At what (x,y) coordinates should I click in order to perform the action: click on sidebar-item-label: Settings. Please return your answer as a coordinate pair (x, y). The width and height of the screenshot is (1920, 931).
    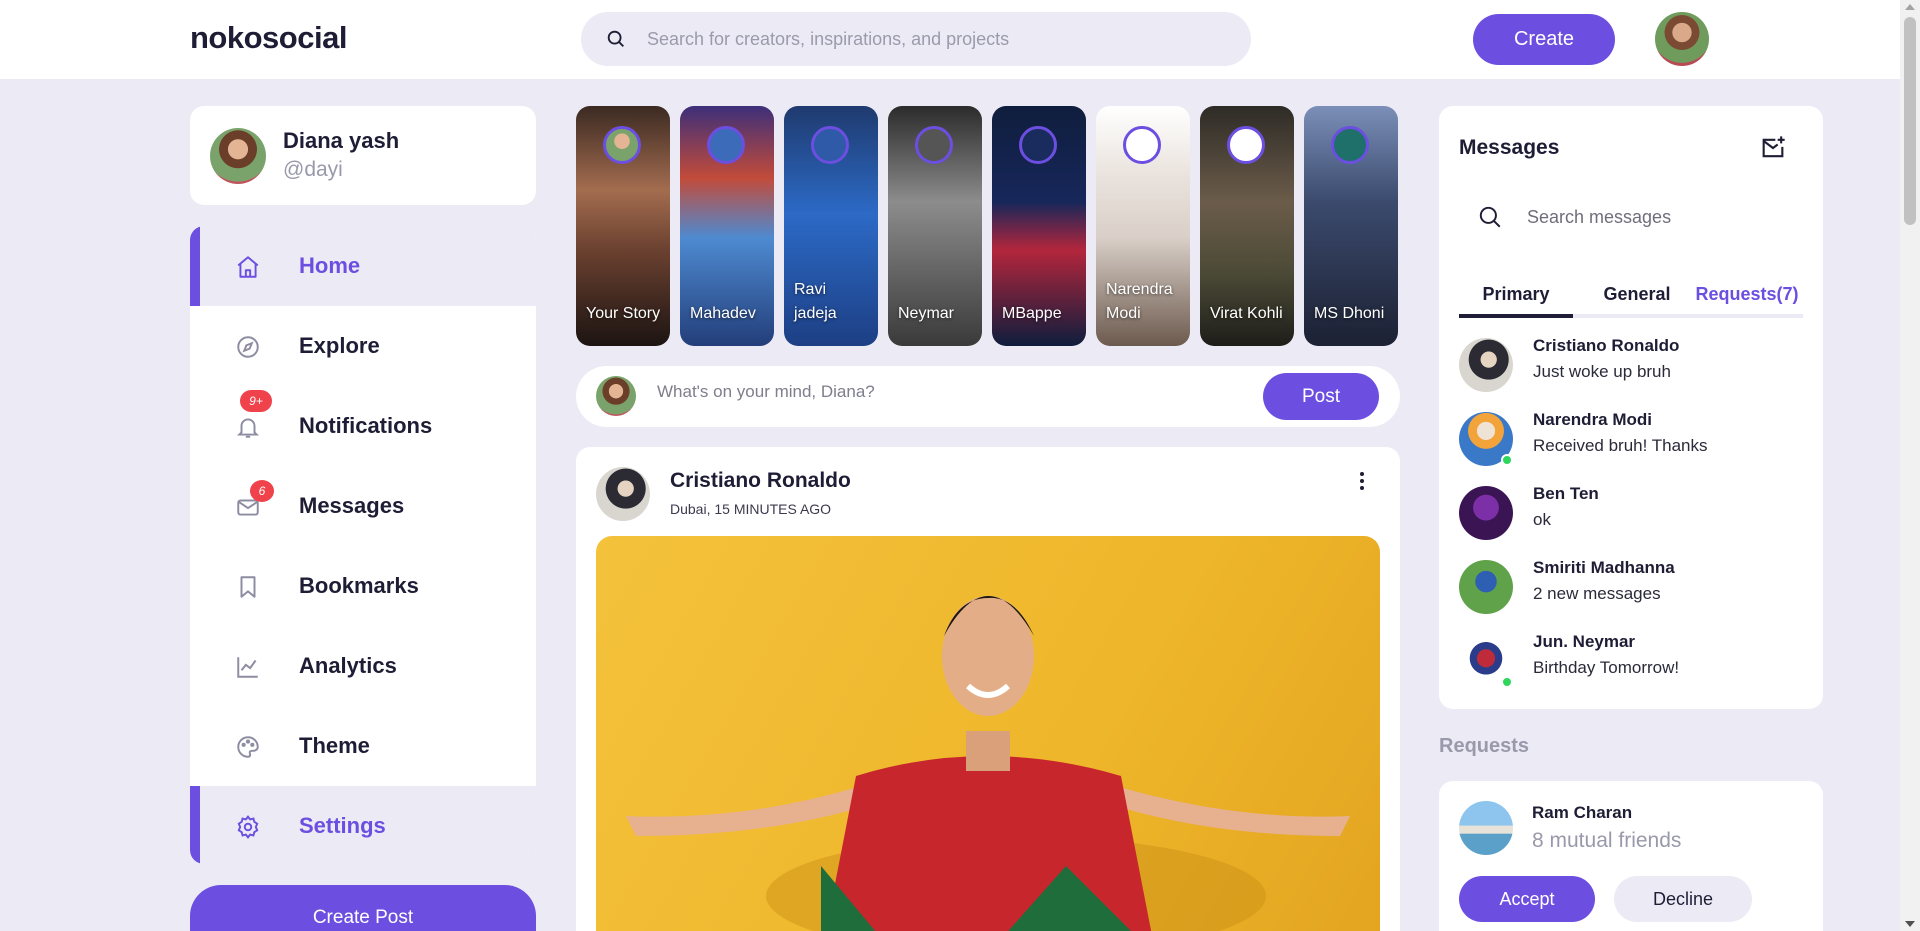
    Looking at the image, I should click on (342, 825).